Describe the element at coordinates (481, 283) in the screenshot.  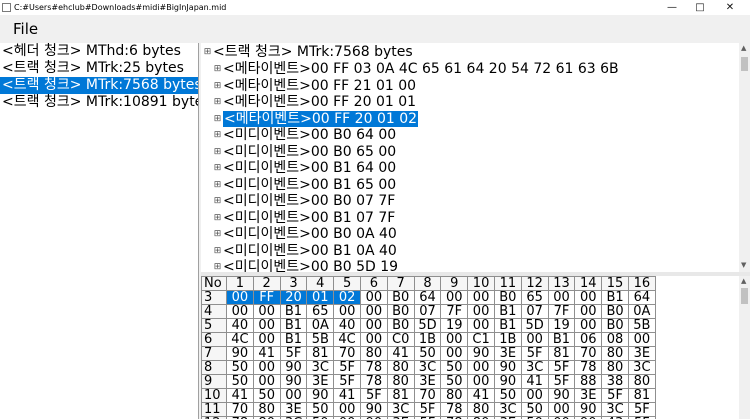
I see `hex-column-header: 10` at that location.